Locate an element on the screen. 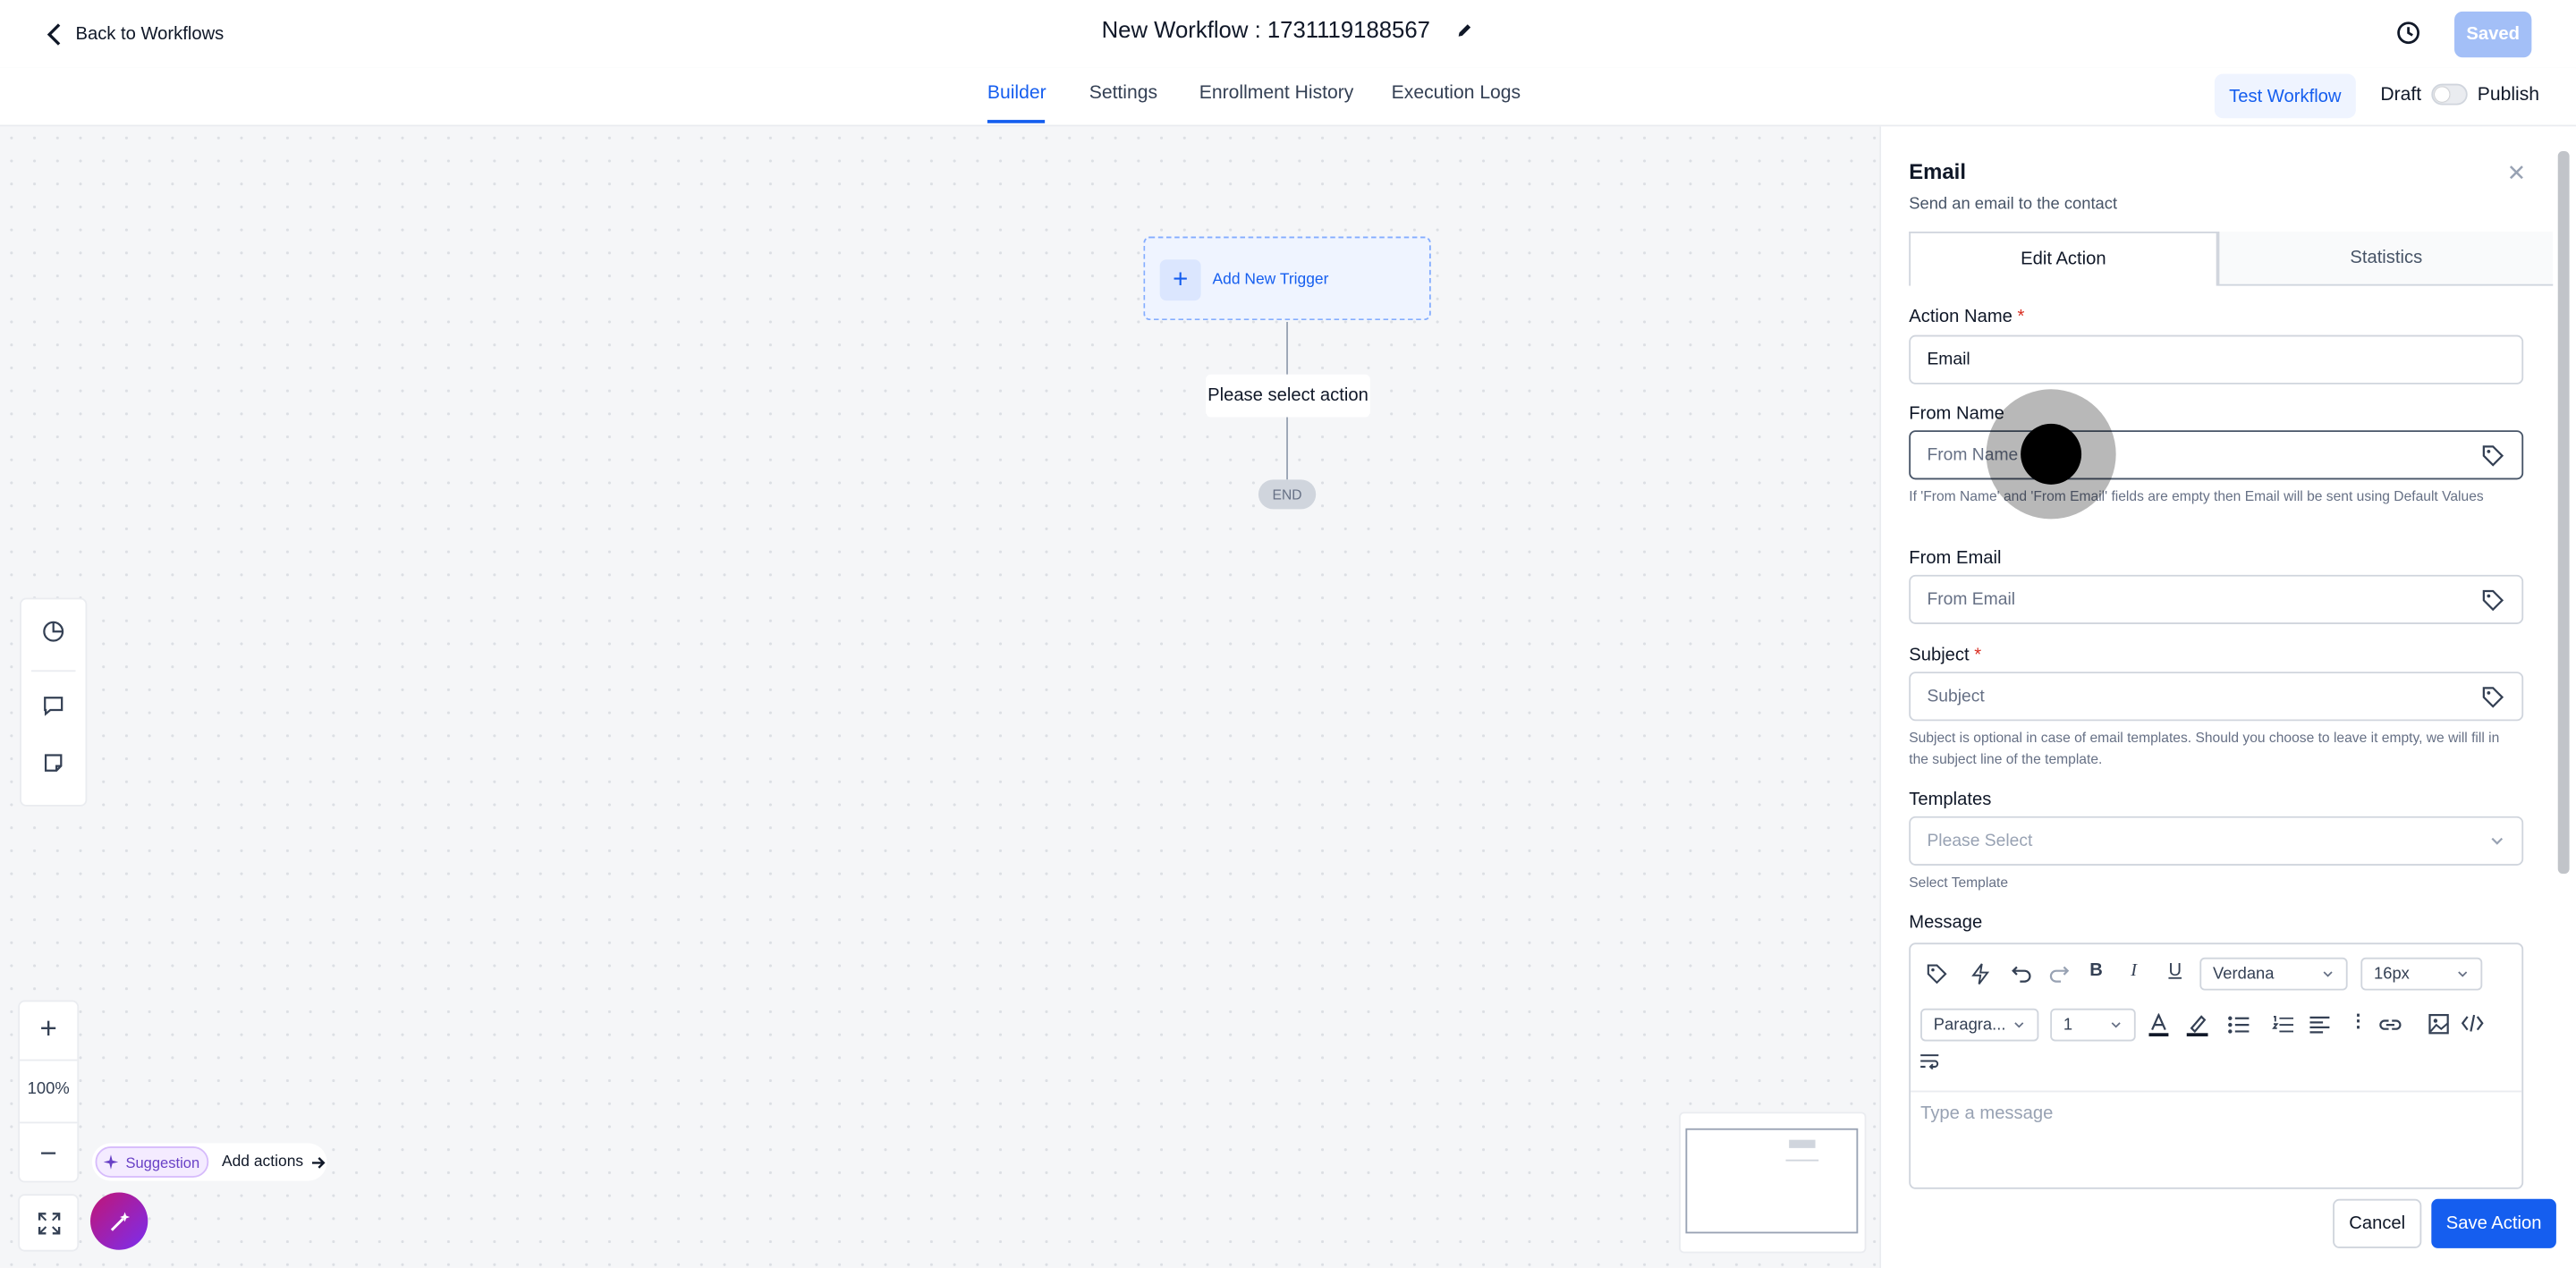 The height and width of the screenshot is (1268, 2576). code-icon is located at coordinates (2472, 1025).